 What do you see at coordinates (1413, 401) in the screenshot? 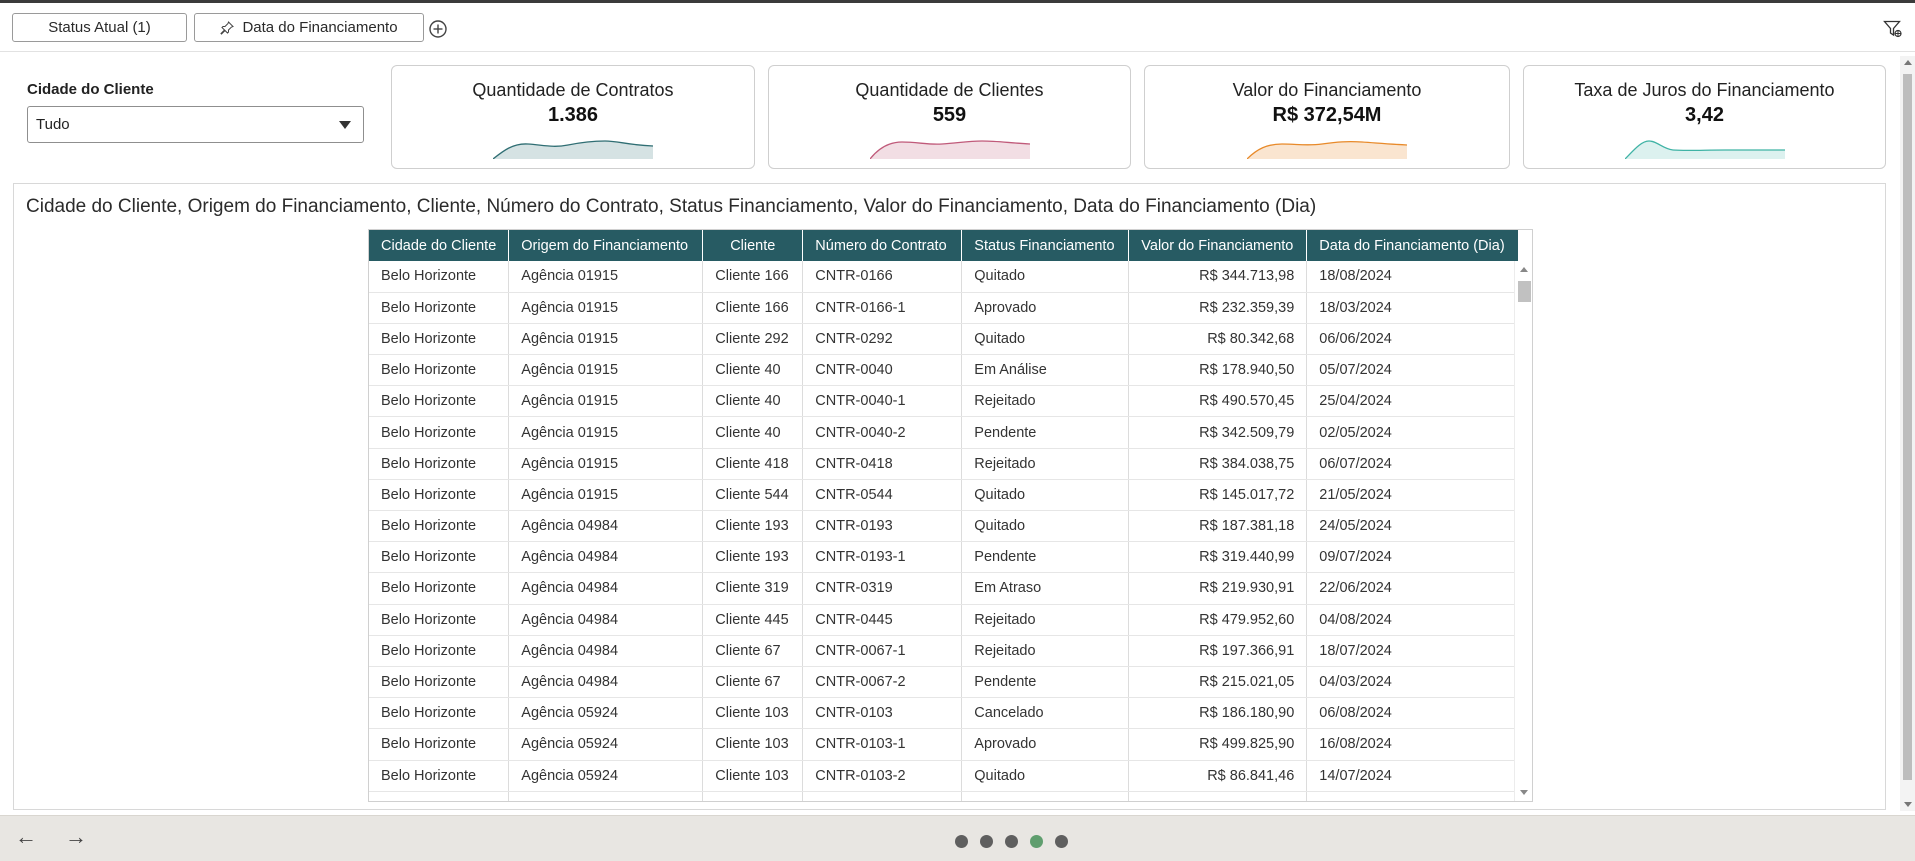
I see `table-cell: 25/04/2024` at bounding box center [1413, 401].